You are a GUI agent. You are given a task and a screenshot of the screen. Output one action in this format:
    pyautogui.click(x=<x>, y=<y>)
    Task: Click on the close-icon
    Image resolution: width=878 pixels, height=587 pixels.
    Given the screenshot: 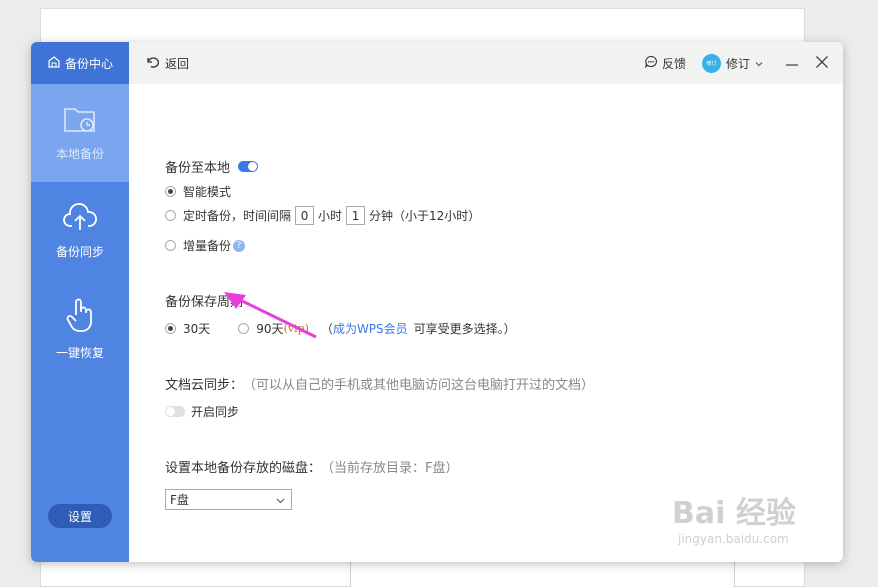 What is the action you would take?
    pyautogui.click(x=822, y=63)
    